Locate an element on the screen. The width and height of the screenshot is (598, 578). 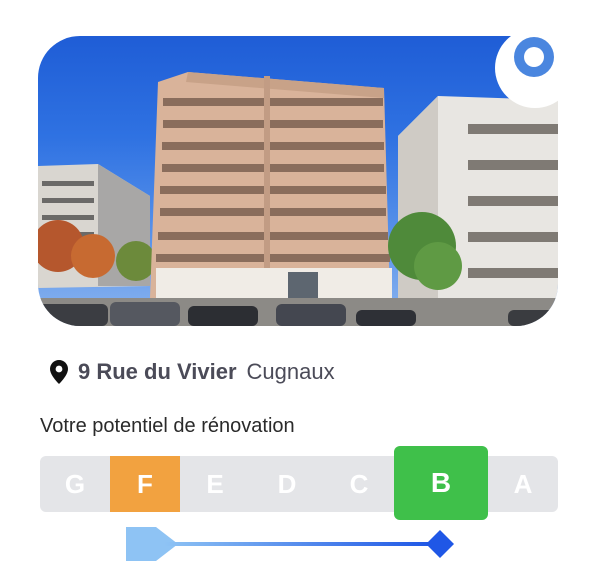
address-city: Cugnaux is located at coordinates (290, 371).